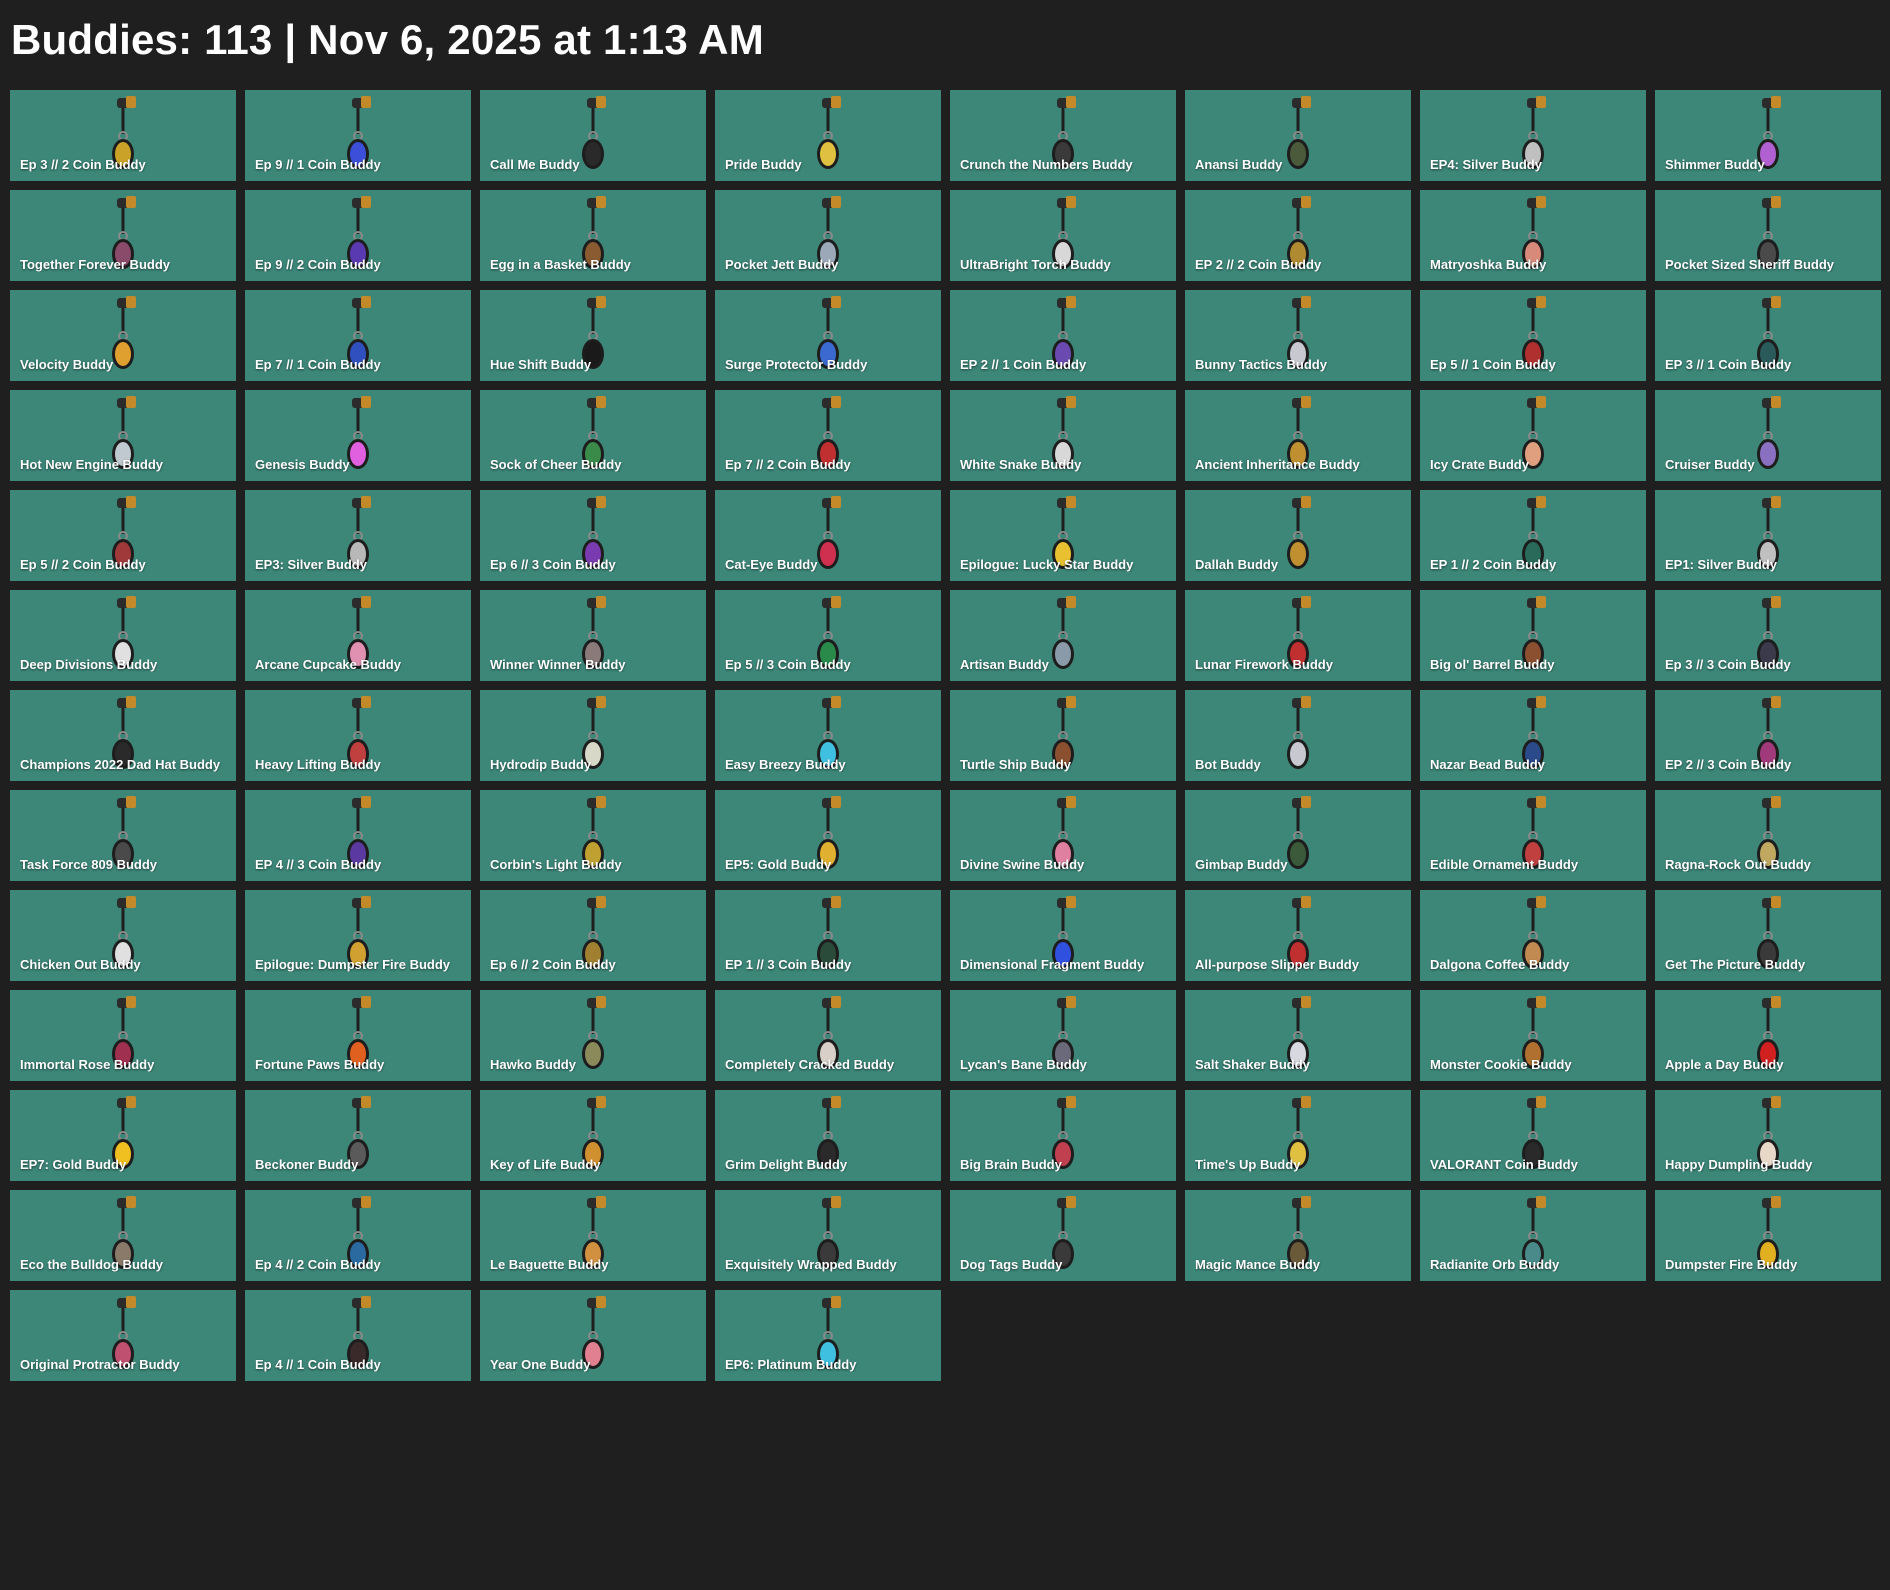 Image resolution: width=1890 pixels, height=1590 pixels. I want to click on buddy-tile: Le Baguette Buddy, so click(593, 1235).